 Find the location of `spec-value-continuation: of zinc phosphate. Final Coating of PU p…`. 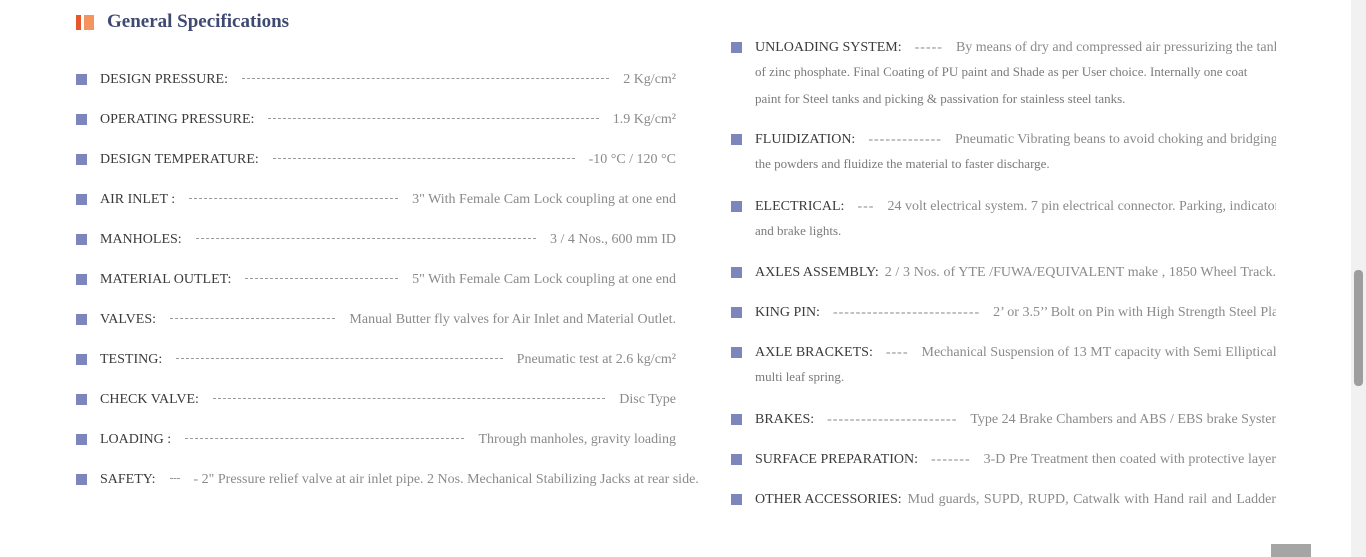

spec-value-continuation: of zinc phosphate. Final Coating of PU p… is located at coordinates (1001, 71).